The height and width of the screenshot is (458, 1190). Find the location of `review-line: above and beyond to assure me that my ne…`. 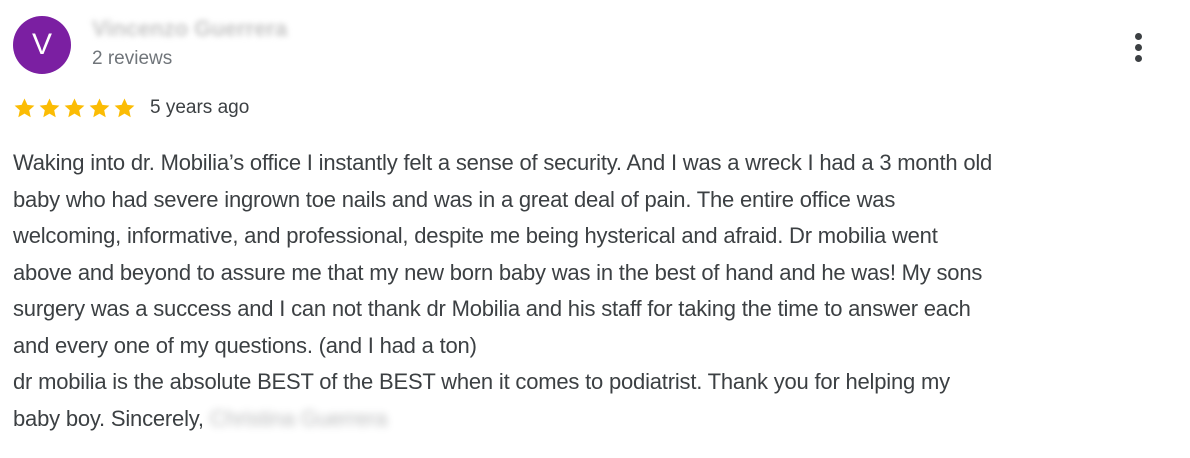

review-line: above and beyond to assure me that my ne… is located at coordinates (498, 272).